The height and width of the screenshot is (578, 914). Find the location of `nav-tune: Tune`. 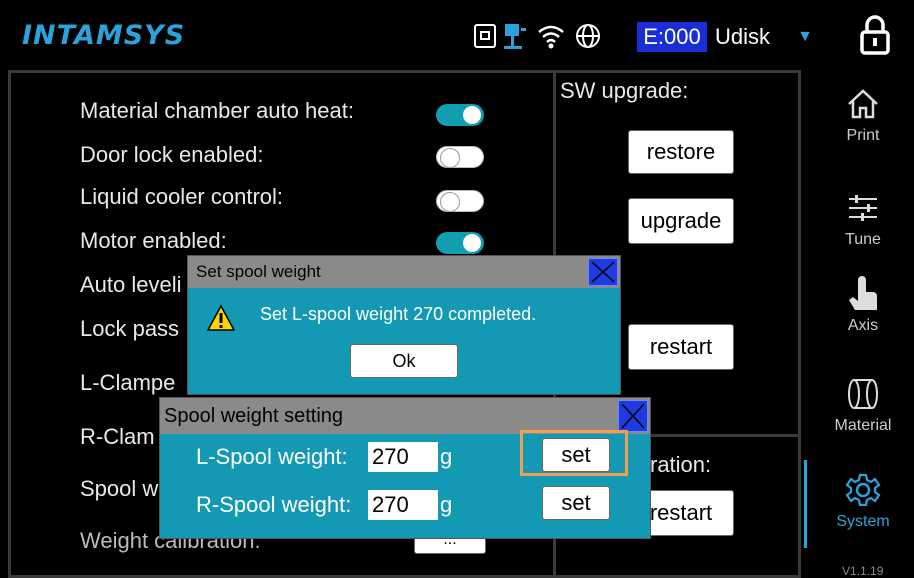

nav-tune: Tune is located at coordinates (863, 219).